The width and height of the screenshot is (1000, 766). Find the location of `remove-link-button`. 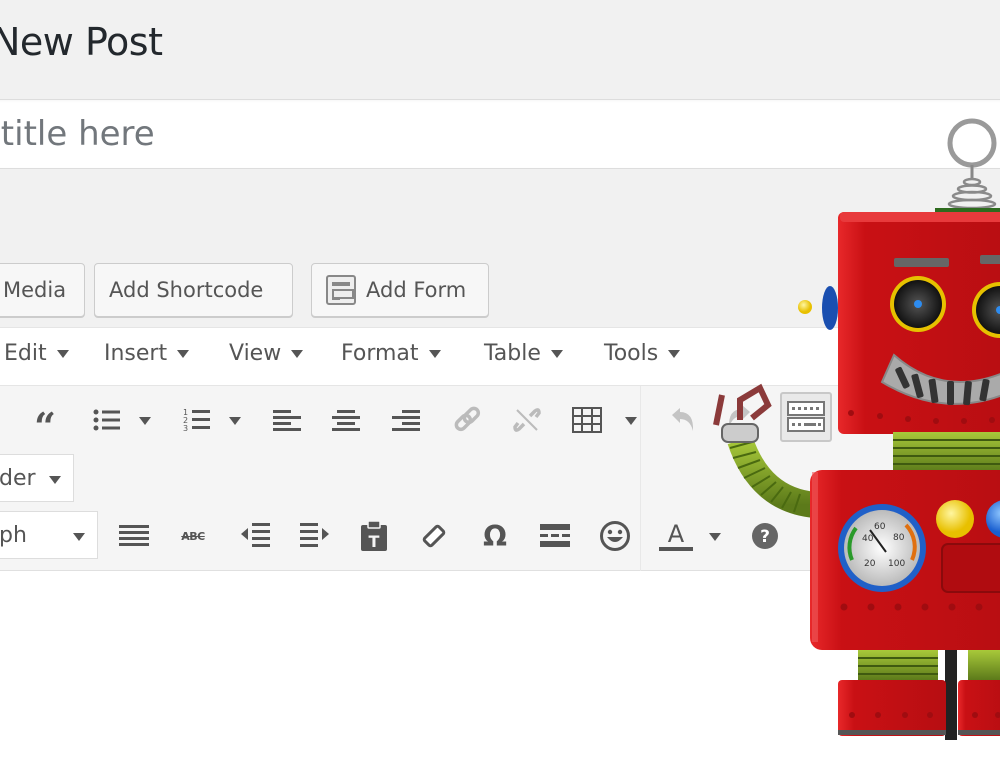

remove-link-button is located at coordinates (527, 420).